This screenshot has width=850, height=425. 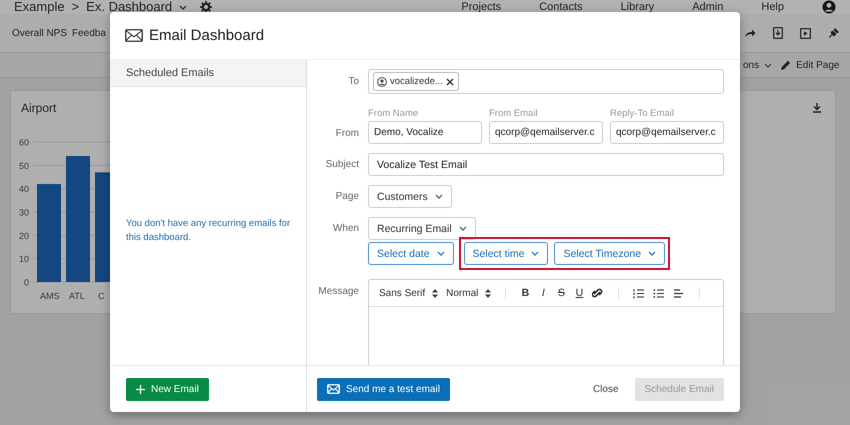 What do you see at coordinates (346, 228) in the screenshot?
I see `field-label: When` at bounding box center [346, 228].